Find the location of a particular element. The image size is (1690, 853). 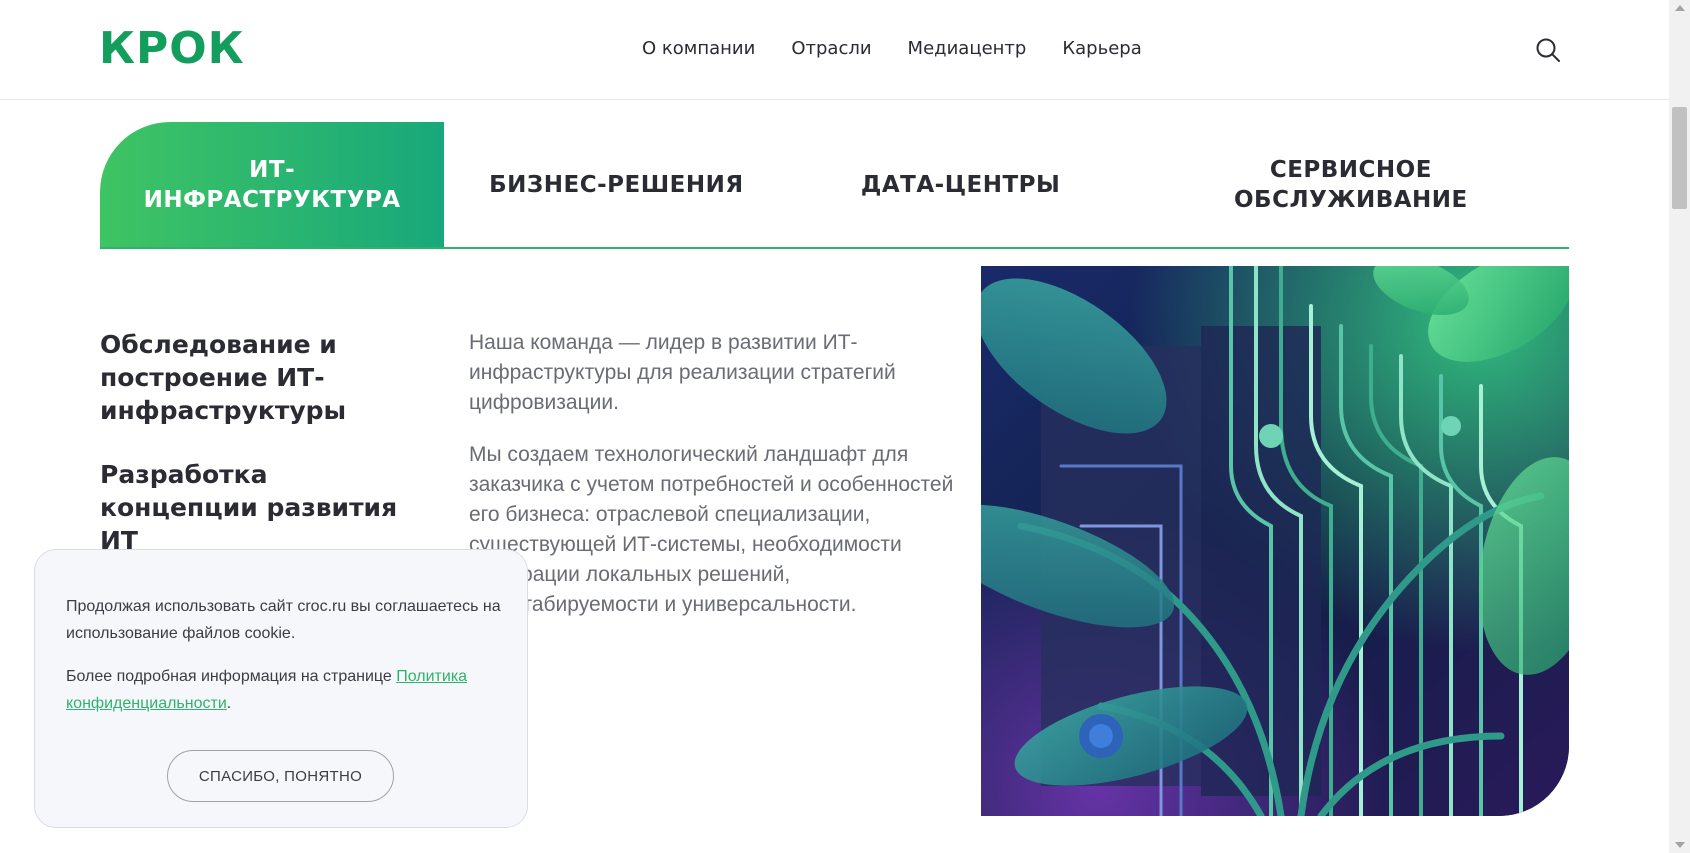

search-icon is located at coordinates (1548, 50).